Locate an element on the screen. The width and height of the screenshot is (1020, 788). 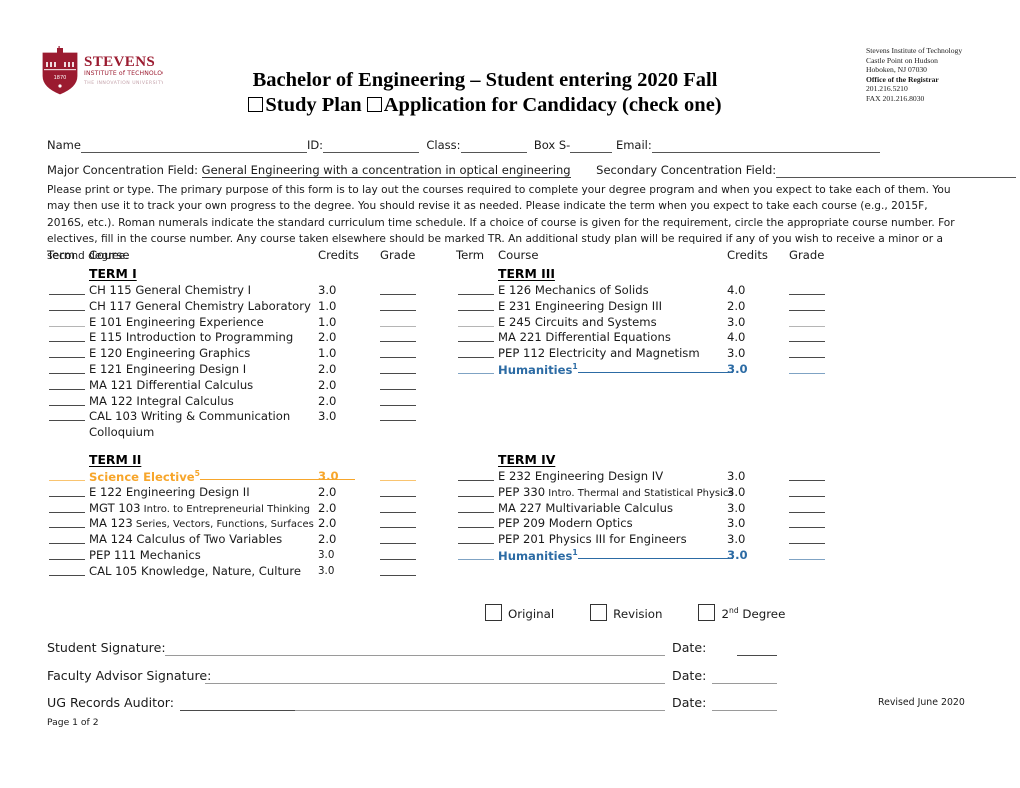
application-candidacy-checkbox is located at coordinates (374, 104).